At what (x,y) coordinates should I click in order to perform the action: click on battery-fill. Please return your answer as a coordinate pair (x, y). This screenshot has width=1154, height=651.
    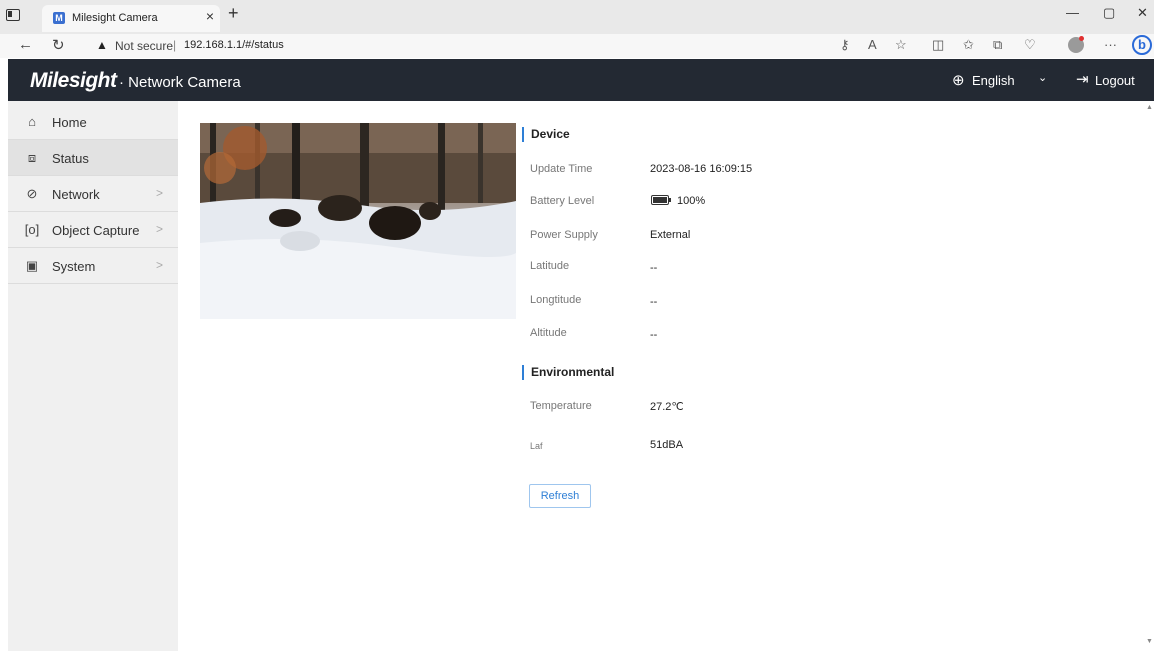
    Looking at the image, I should click on (660, 200).